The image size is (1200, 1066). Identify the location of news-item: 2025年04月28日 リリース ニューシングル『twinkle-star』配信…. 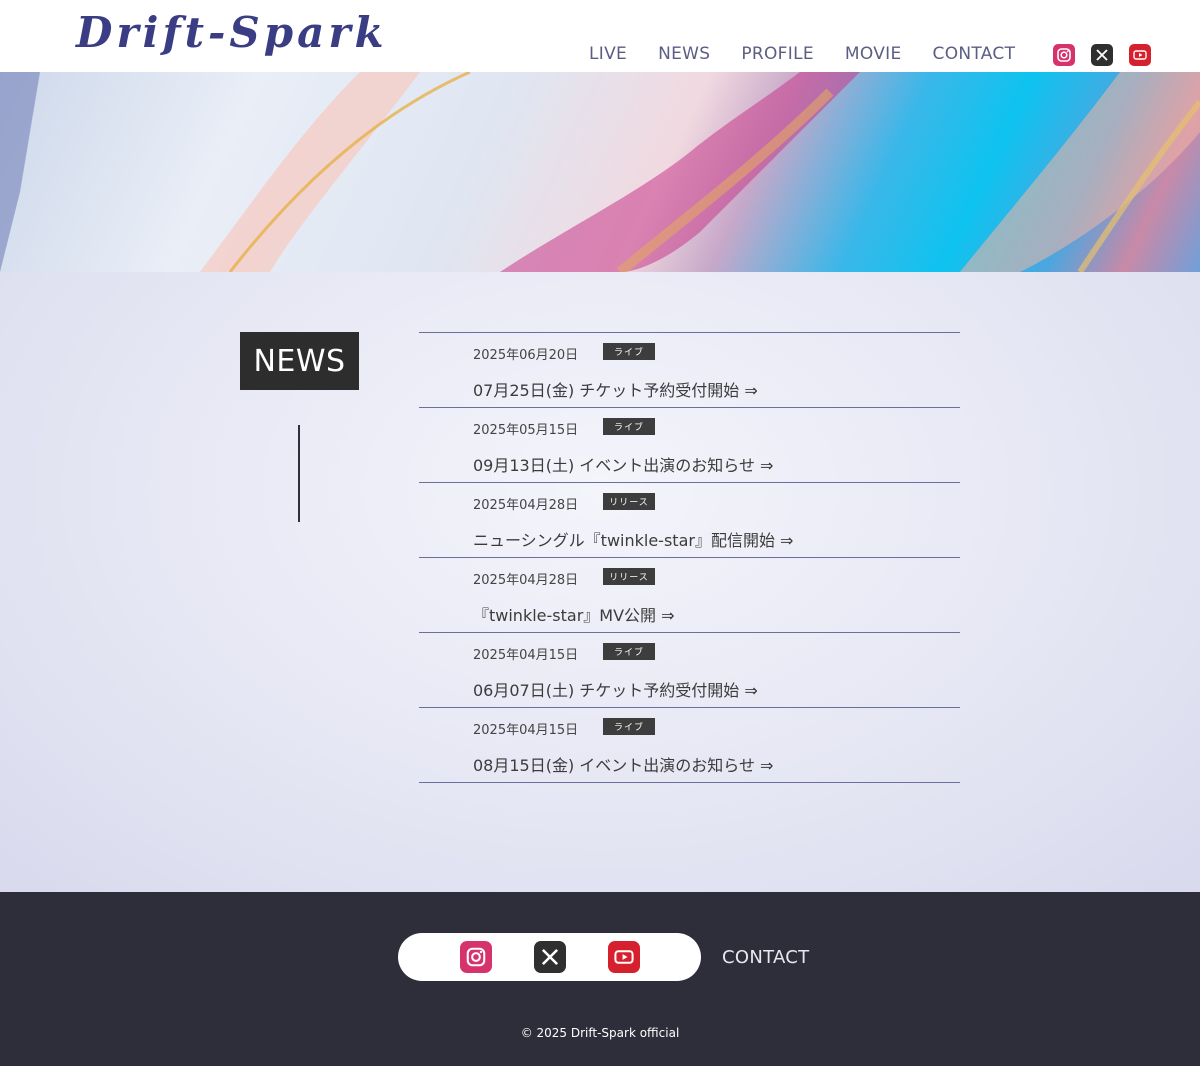
(689, 520).